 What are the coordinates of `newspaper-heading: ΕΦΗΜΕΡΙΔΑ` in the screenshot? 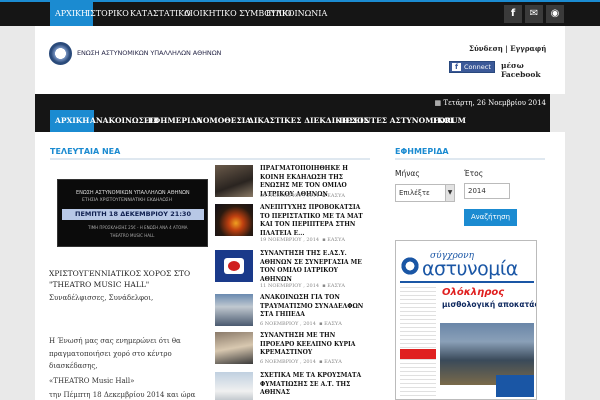 It's located at (422, 151).